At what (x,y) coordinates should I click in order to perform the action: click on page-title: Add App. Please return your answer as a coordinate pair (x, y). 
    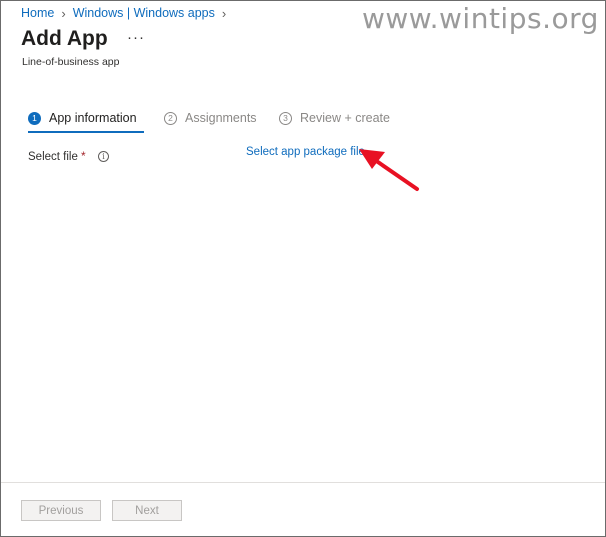
    Looking at the image, I should click on (64, 38).